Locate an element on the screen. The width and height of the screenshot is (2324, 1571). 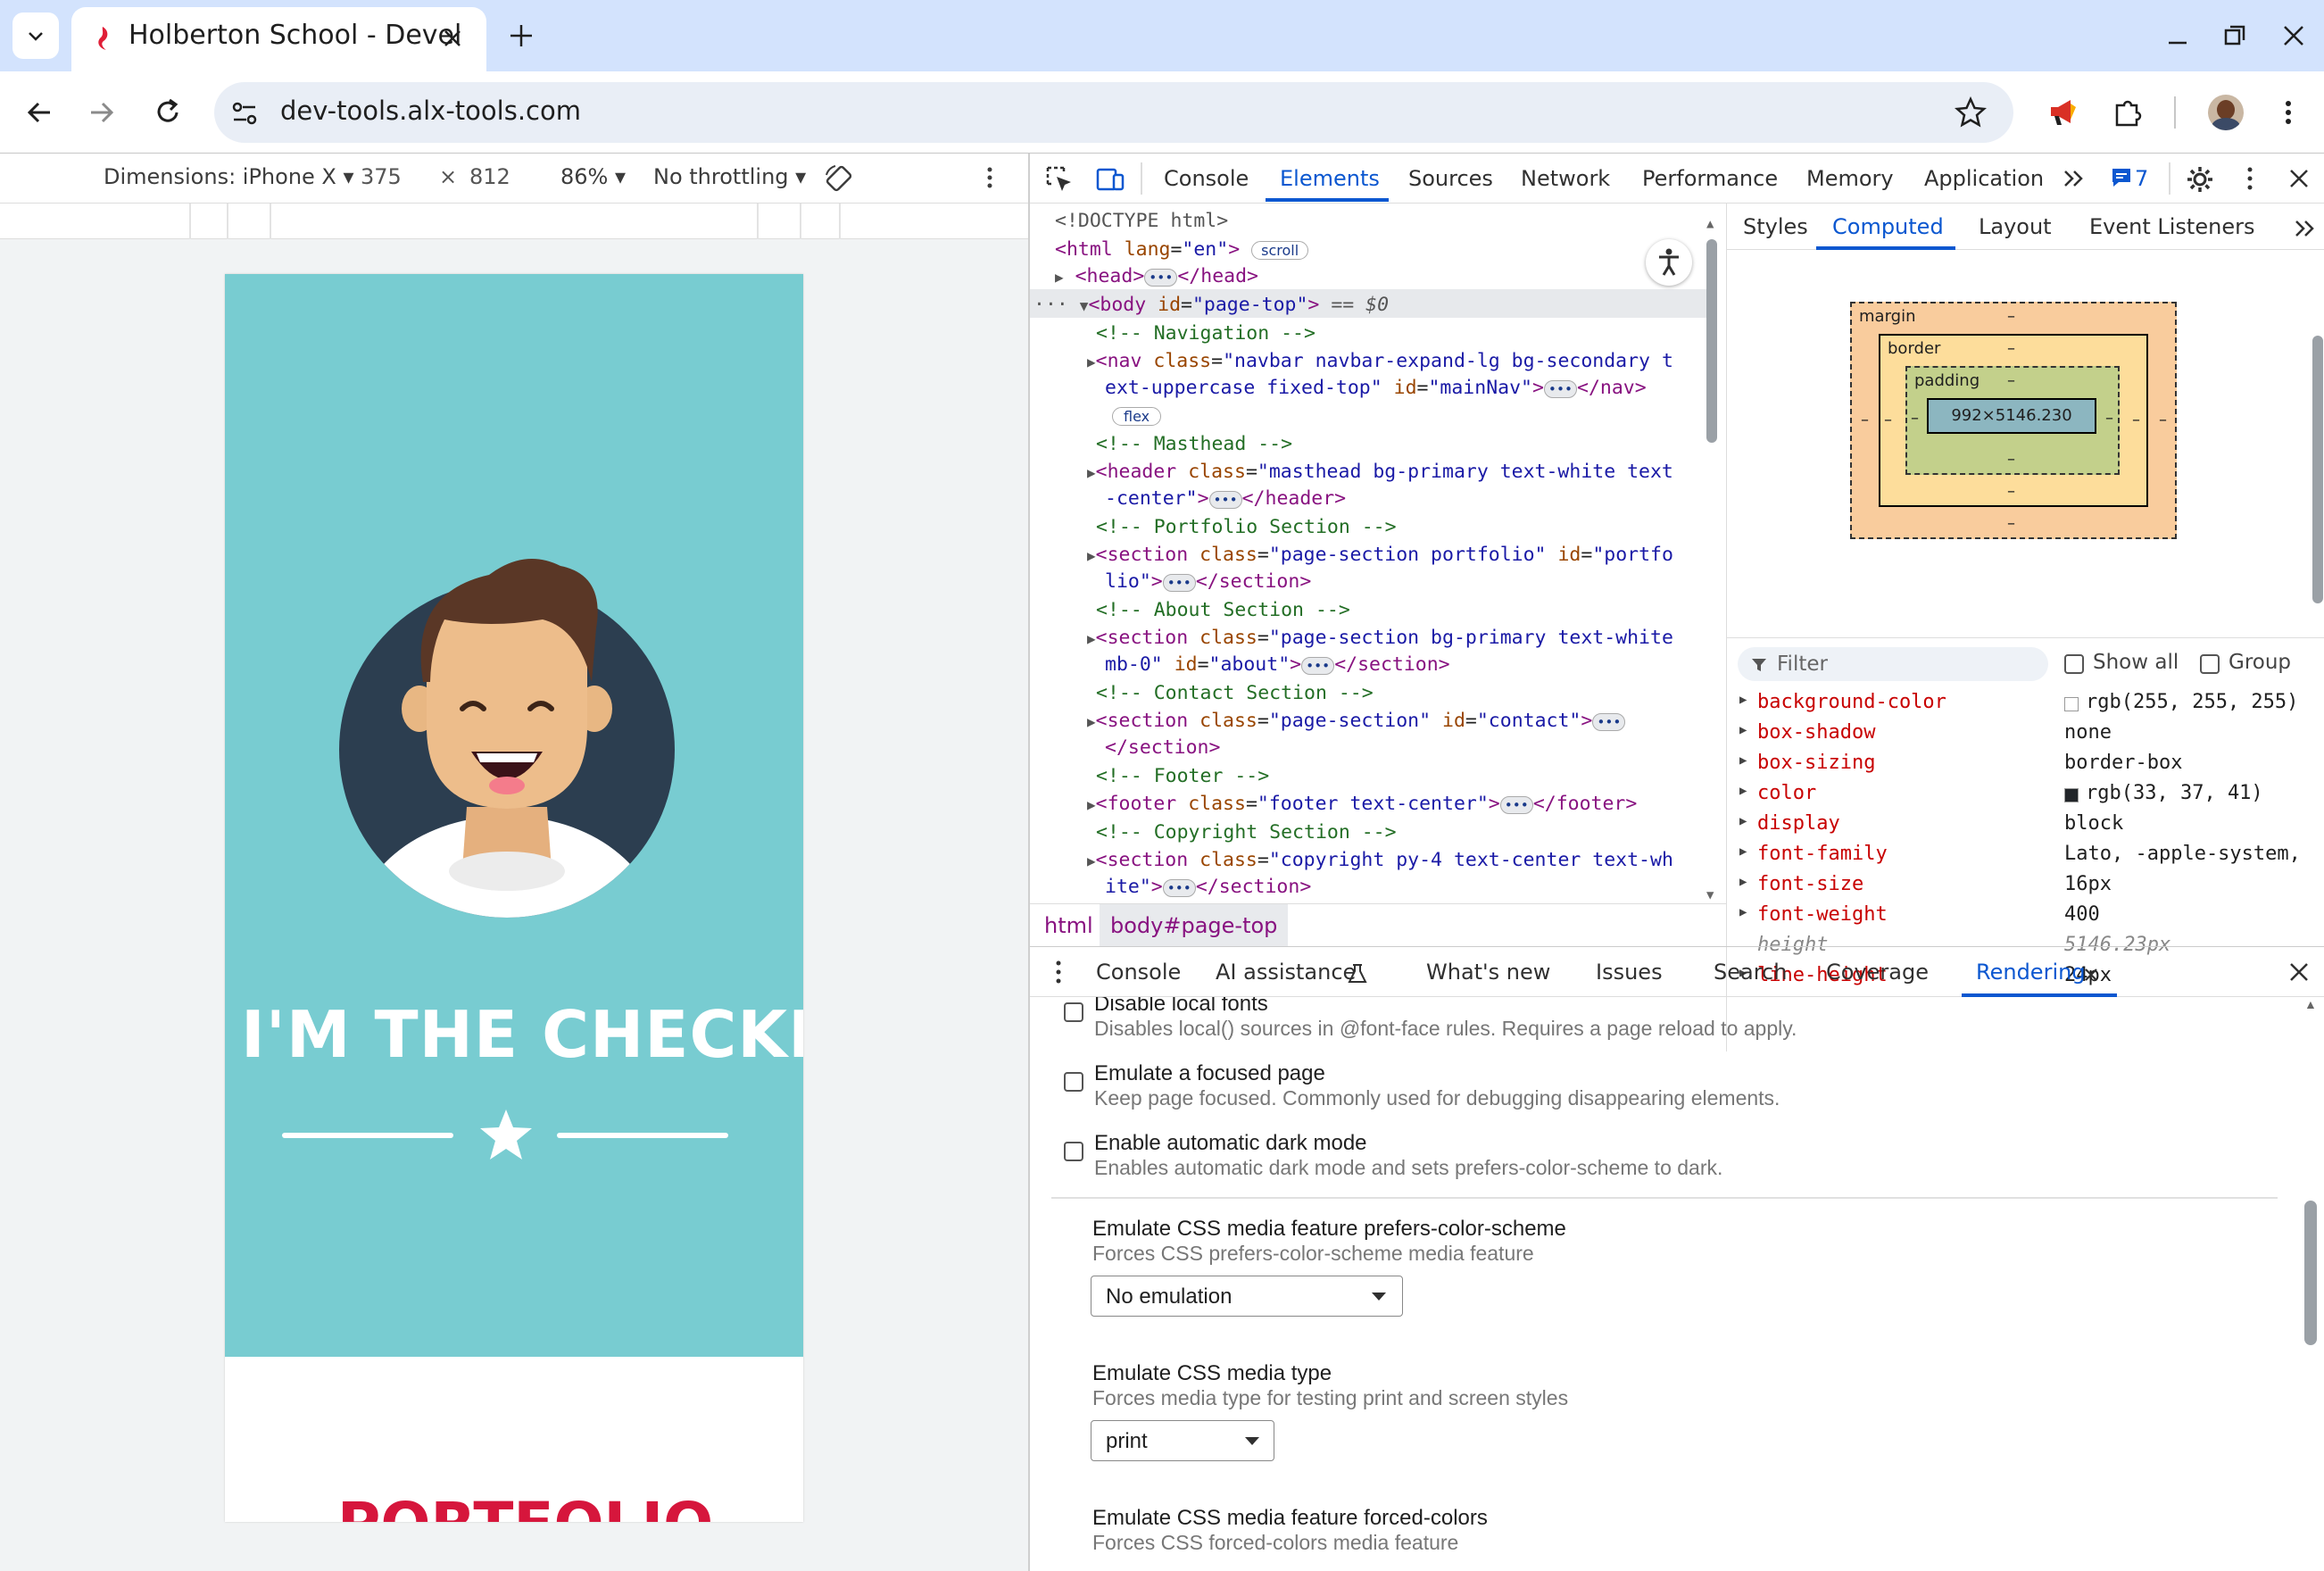
comment-node: <!-- Navigation --> is located at coordinates (1206, 333).